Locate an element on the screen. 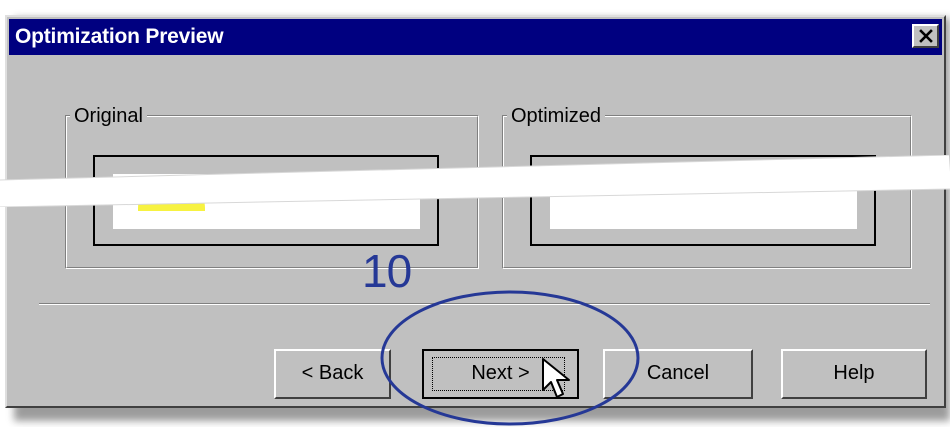 This screenshot has width=950, height=427. optimized-preview-image-area is located at coordinates (703, 201).